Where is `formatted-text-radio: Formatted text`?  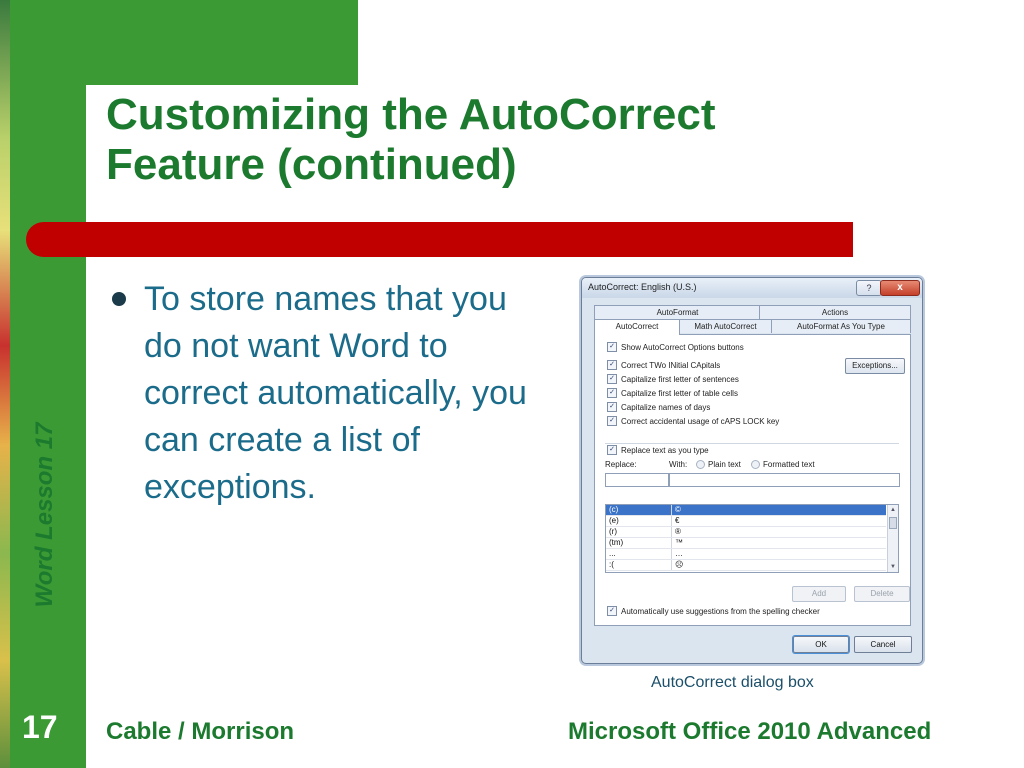
formatted-text-radio: Formatted text is located at coordinates (783, 465).